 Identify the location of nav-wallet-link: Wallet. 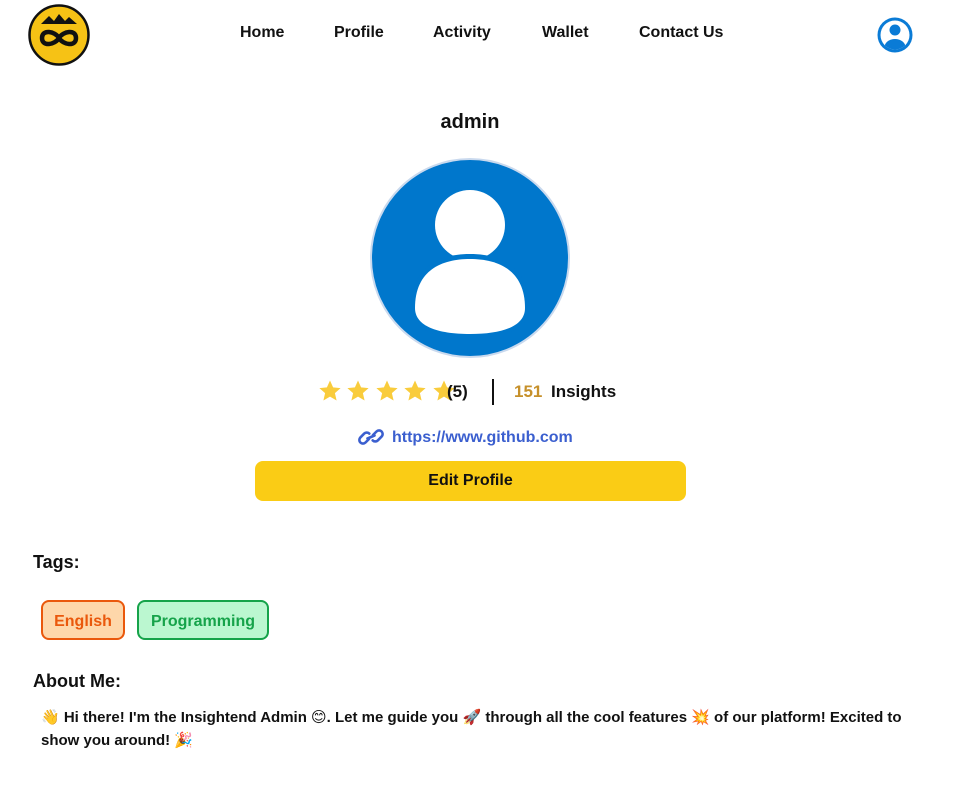
(565, 33).